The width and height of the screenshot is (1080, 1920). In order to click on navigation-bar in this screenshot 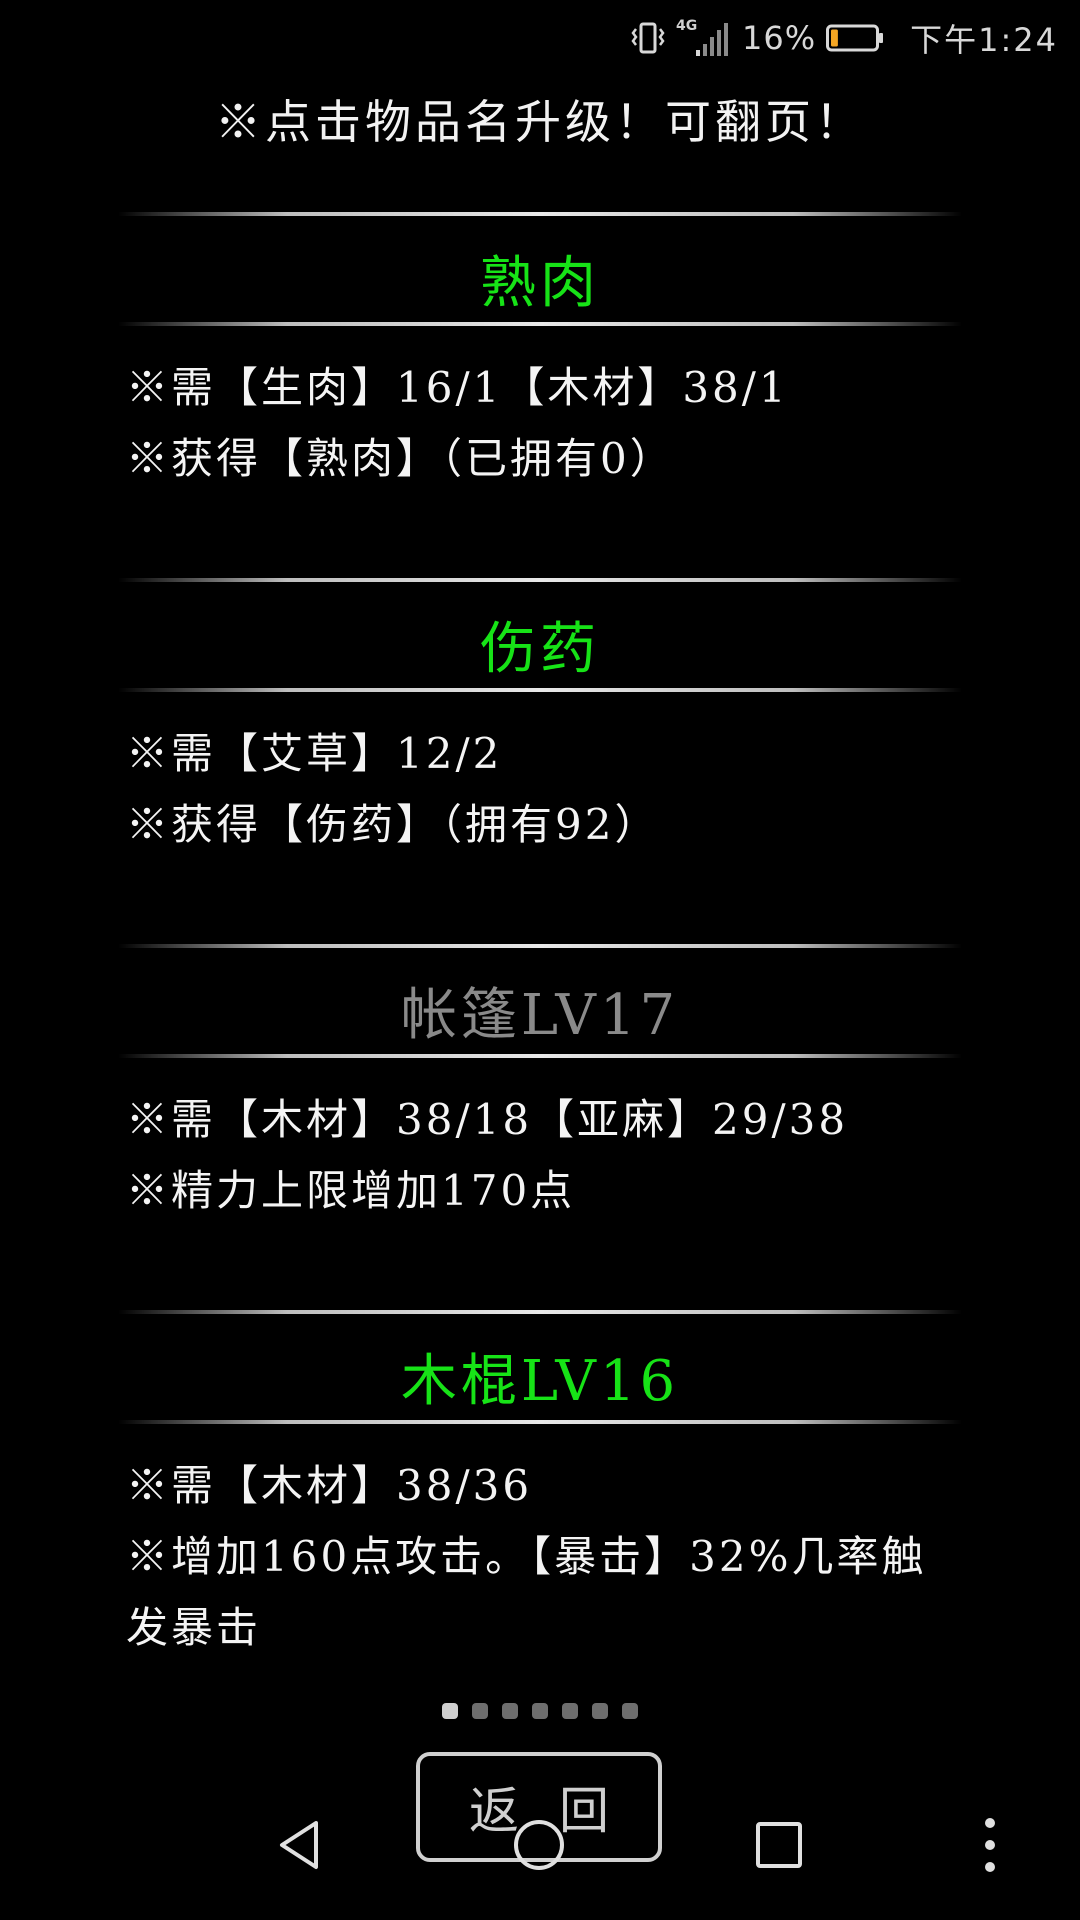, I will do `click(540, 1846)`.